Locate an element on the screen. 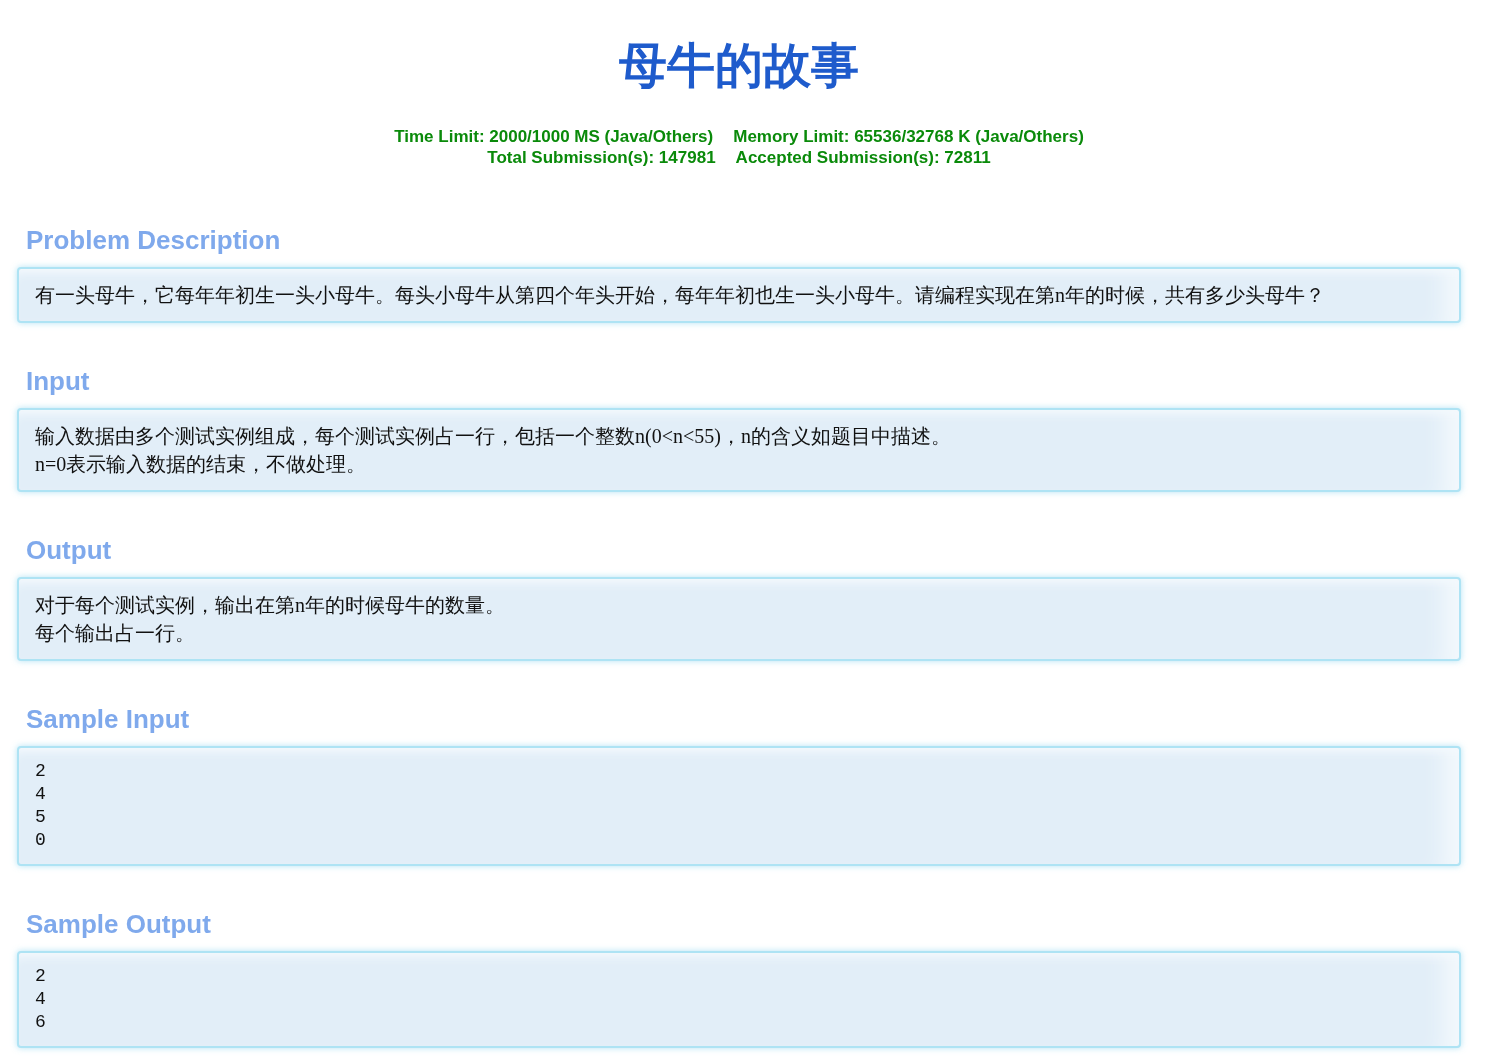 The width and height of the screenshot is (1485, 1062). sample-data-line: 0 is located at coordinates (40, 840).